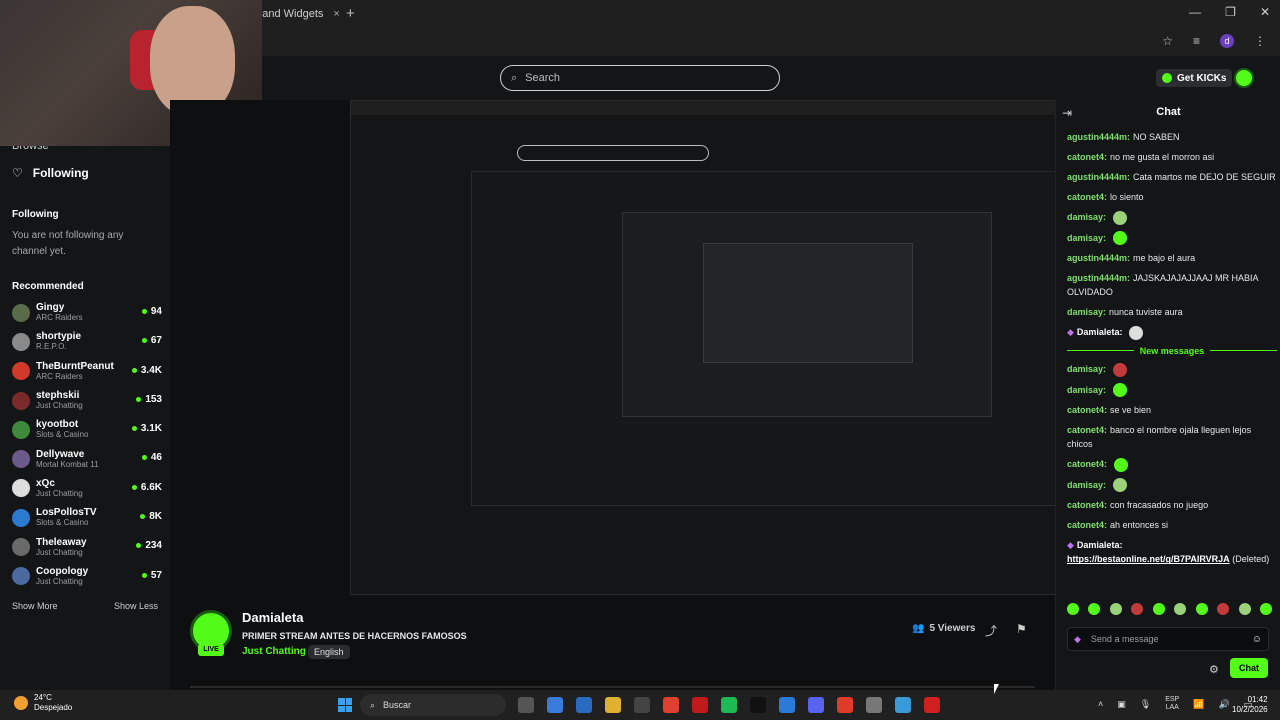 This screenshot has width=1280, height=720. What do you see at coordinates (87, 371) in the screenshot?
I see `sidebar-channel-theburntpeanut: TheBurntPeanut ARC Raiders 3.4K` at bounding box center [87, 371].